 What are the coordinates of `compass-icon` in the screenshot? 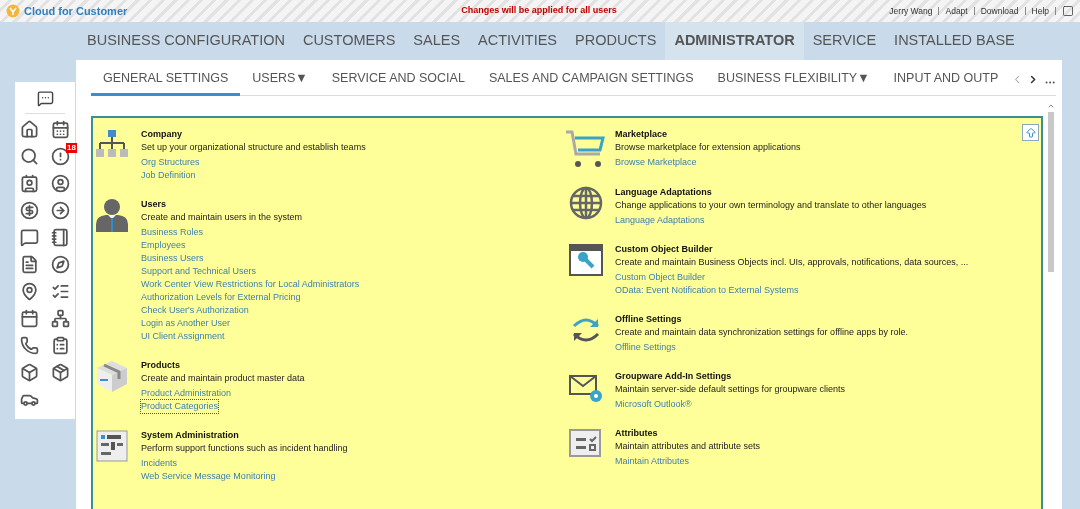 It's located at (60, 264).